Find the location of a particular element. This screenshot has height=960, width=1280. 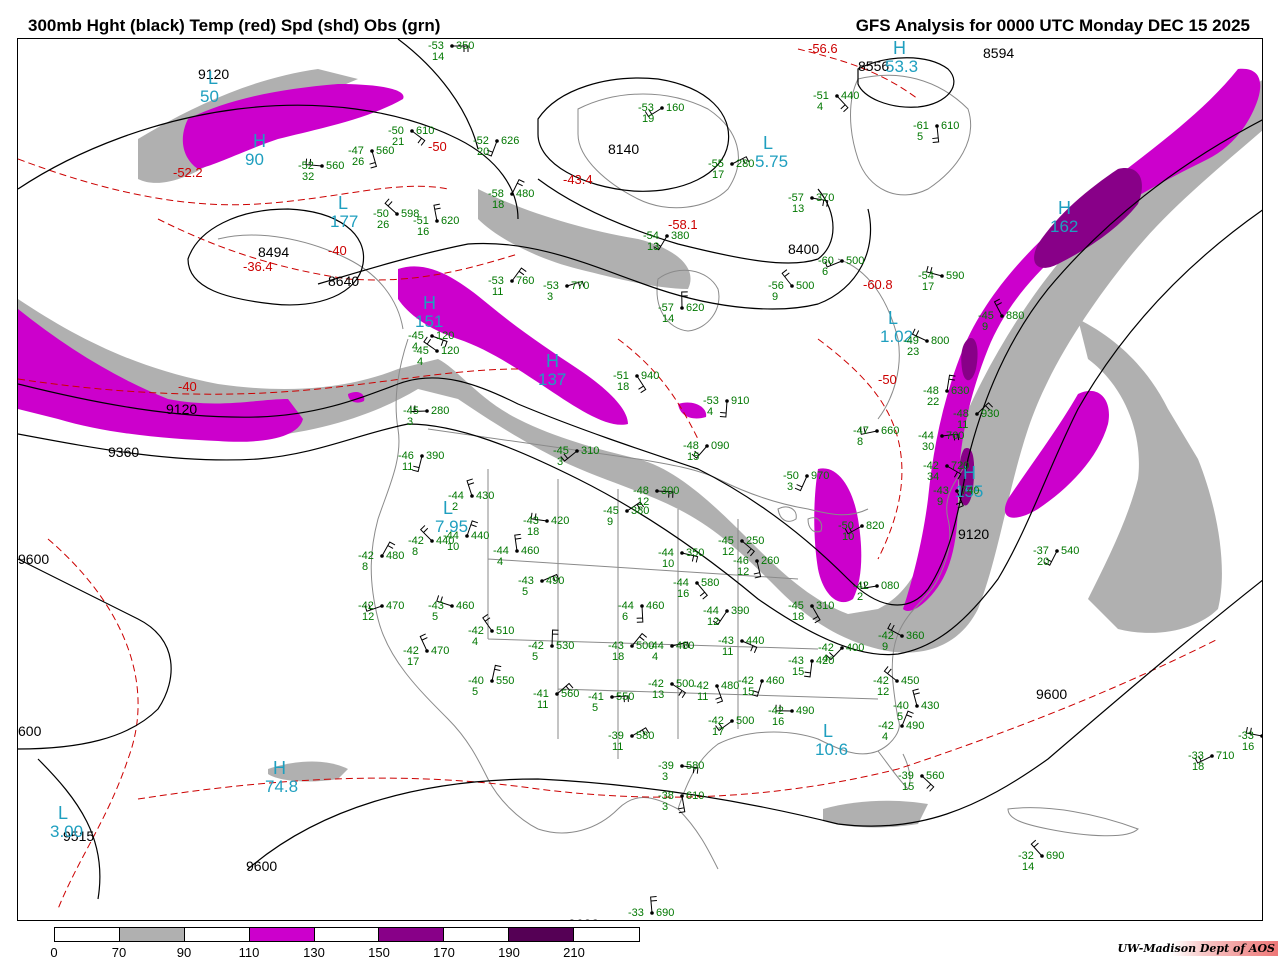

temperature-label: -43.4 is located at coordinates (578, 179).